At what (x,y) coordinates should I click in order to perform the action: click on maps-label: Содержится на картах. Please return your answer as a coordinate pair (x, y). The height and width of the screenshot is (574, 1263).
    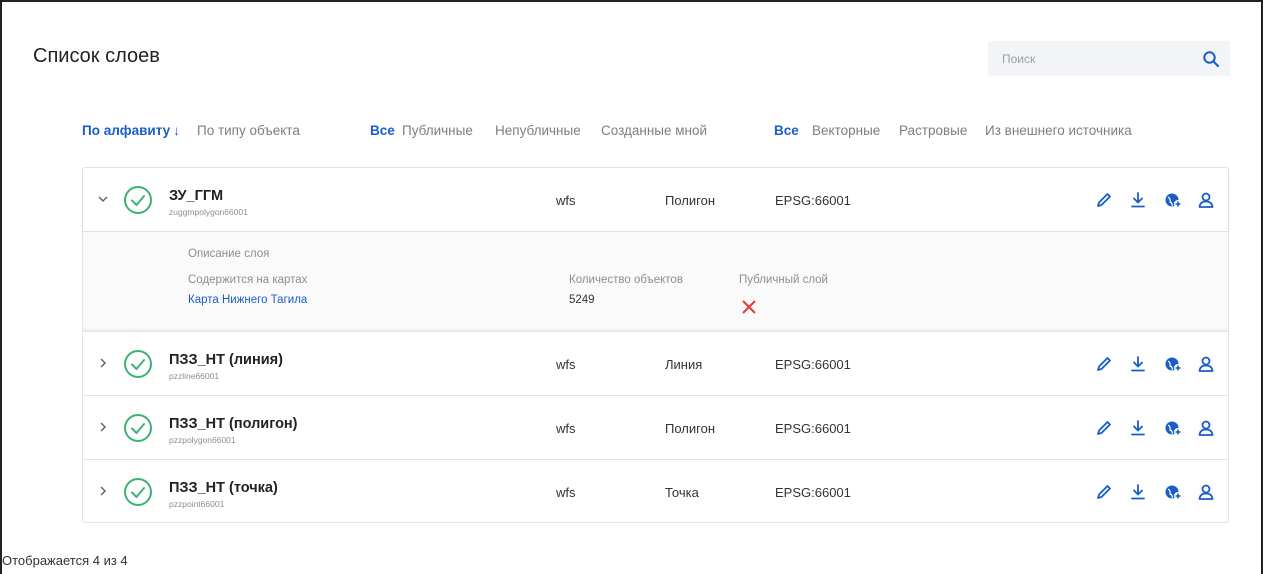
    Looking at the image, I should click on (248, 280).